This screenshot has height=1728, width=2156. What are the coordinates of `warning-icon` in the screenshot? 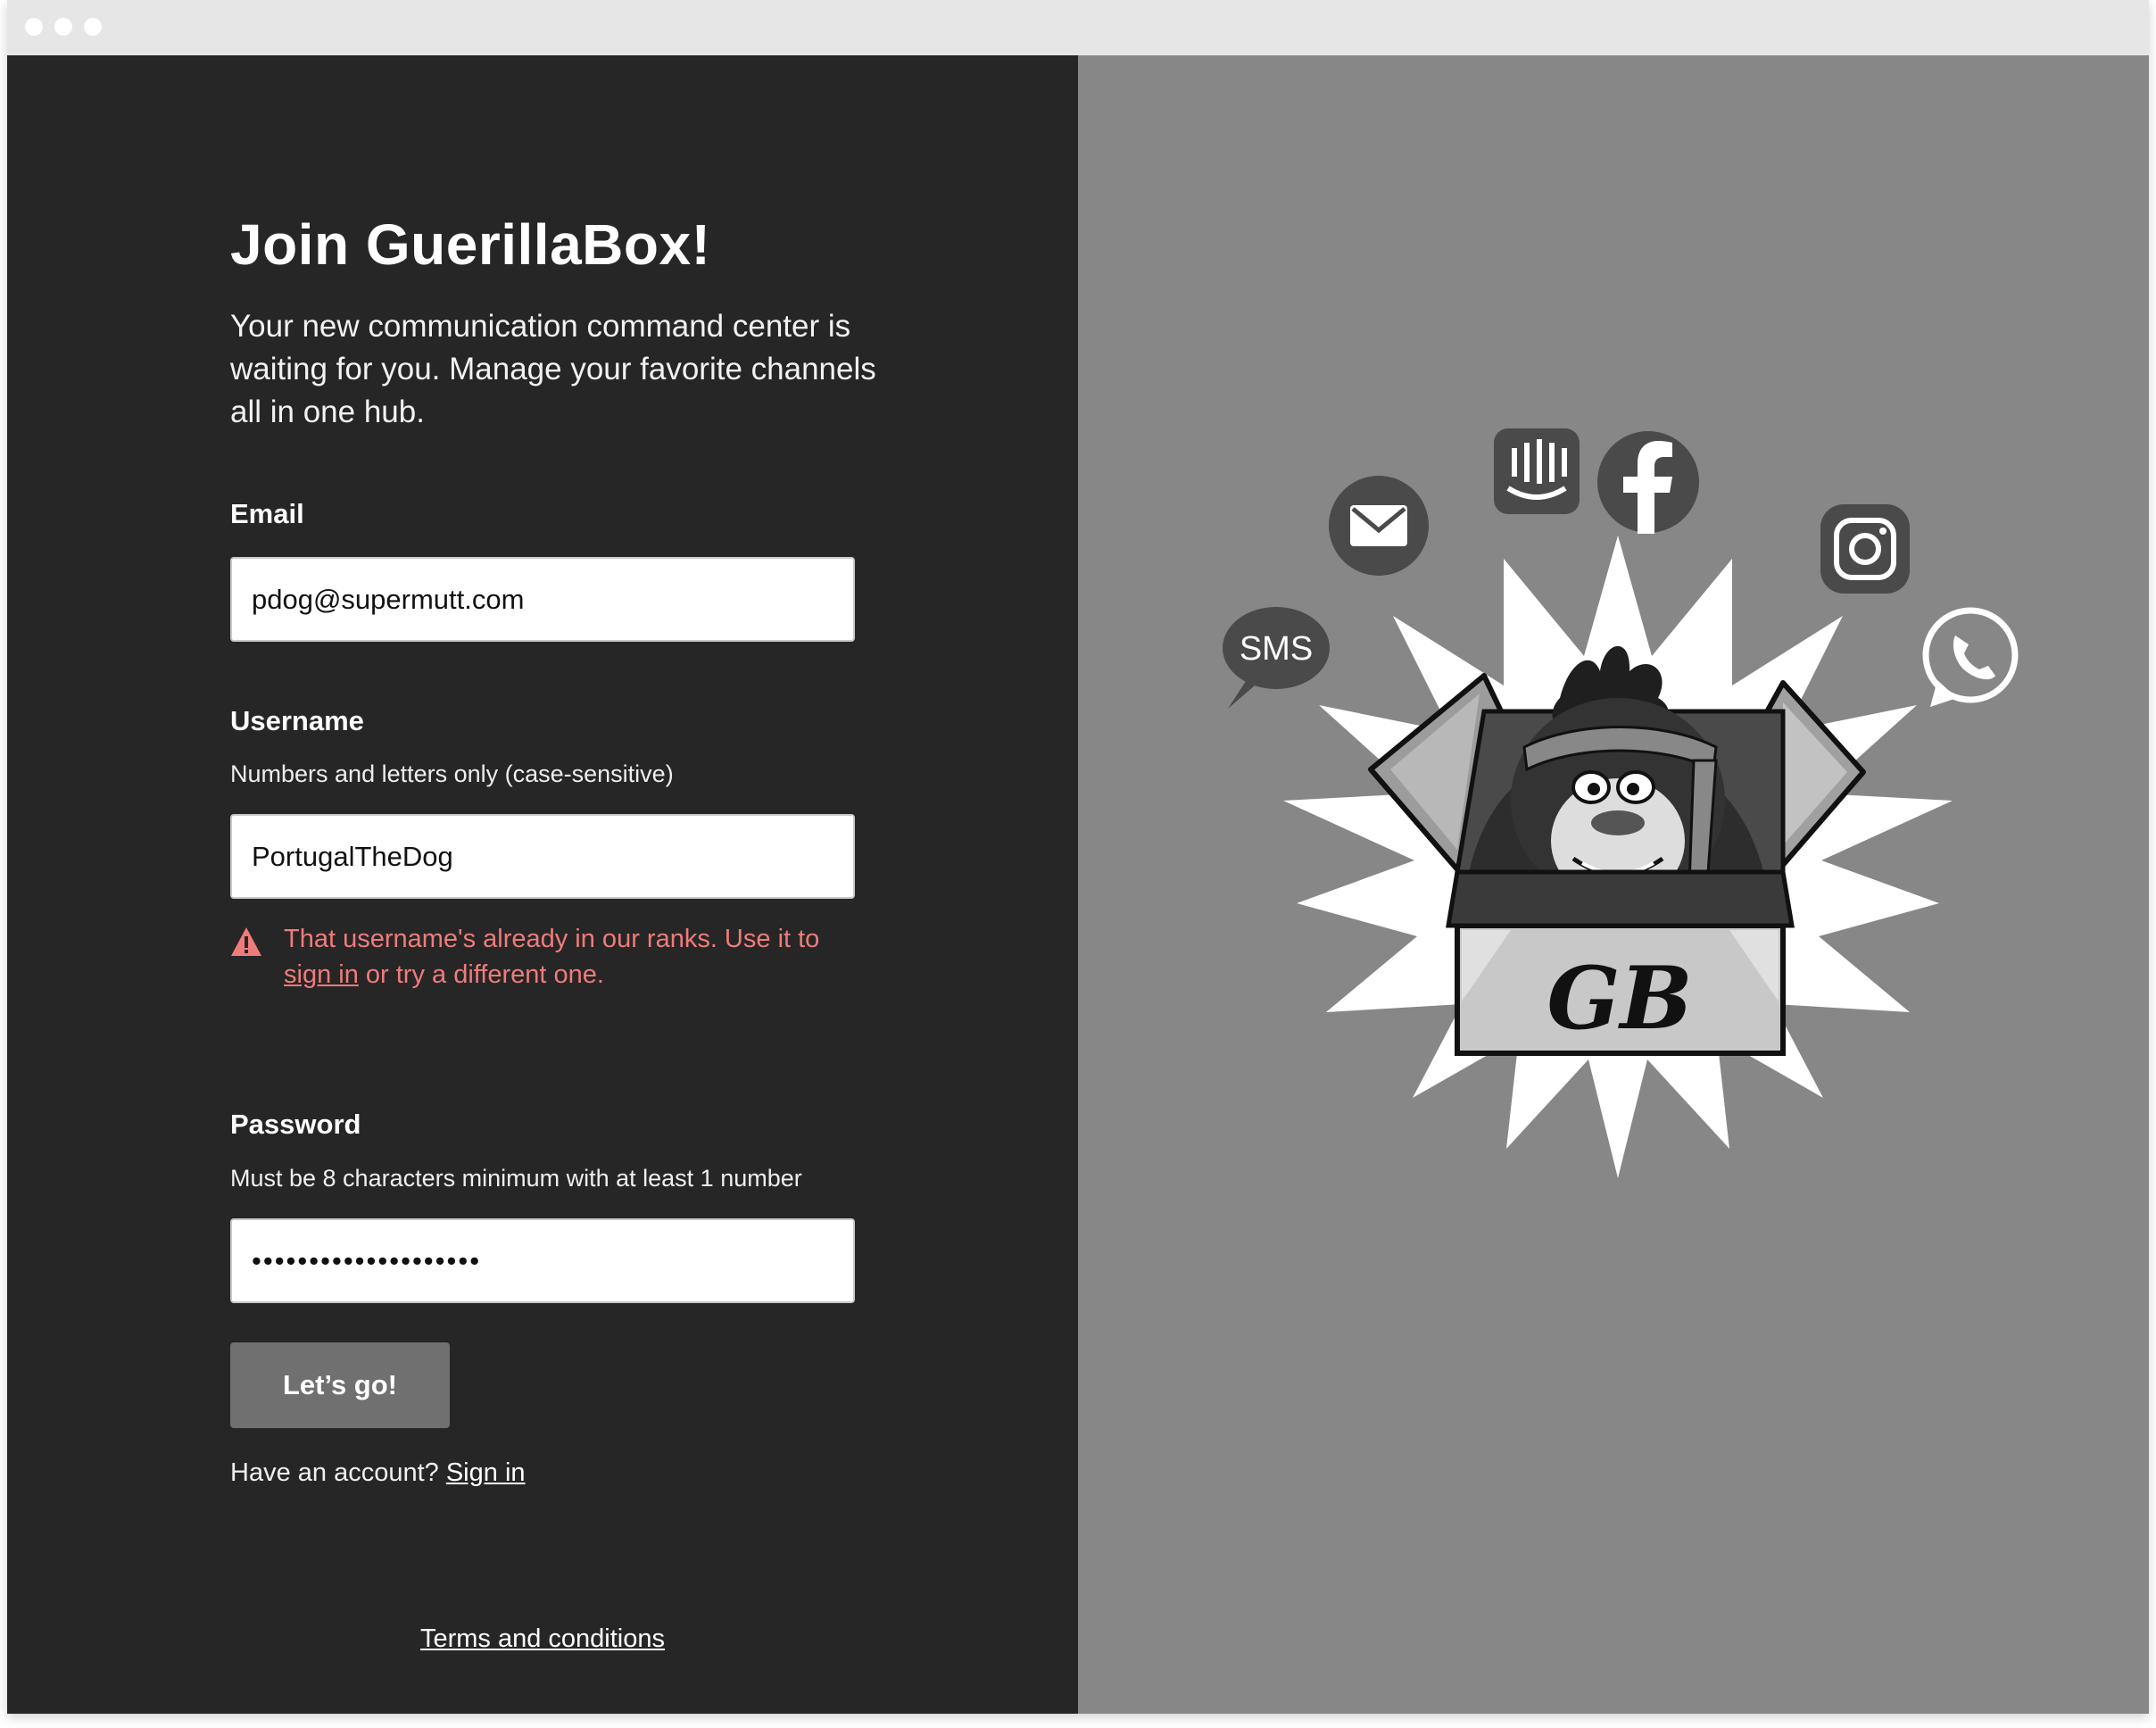 It's located at (246, 941).